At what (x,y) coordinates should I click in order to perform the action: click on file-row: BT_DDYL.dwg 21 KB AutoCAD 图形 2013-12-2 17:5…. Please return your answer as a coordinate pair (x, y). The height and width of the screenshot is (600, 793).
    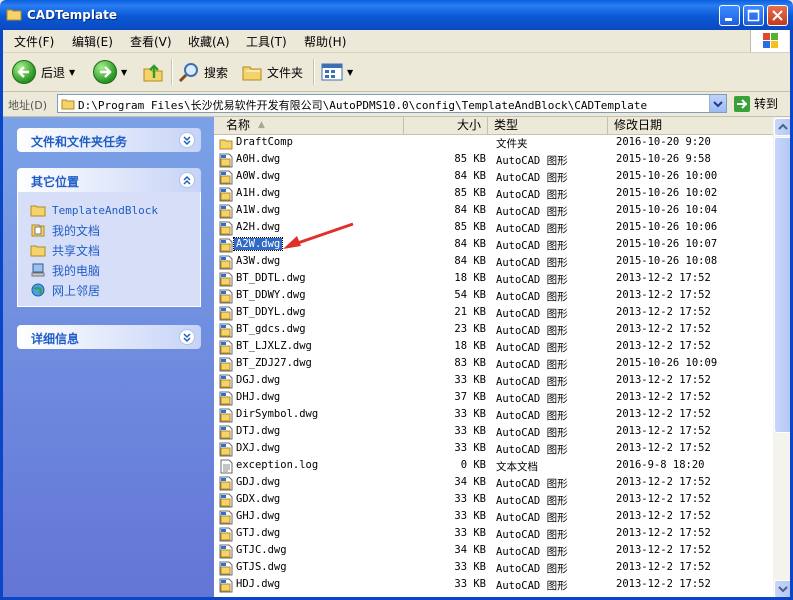
    Looking at the image, I should click on (494, 313).